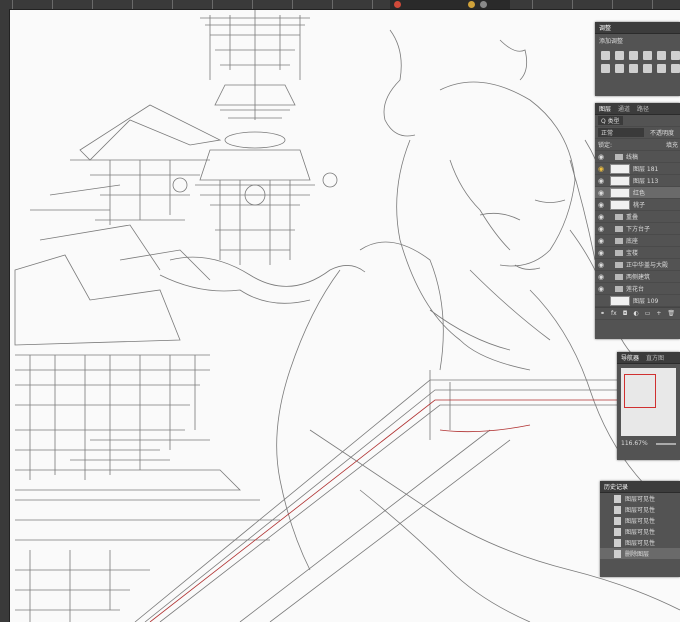  Describe the element at coordinates (637, 301) in the screenshot. I see `layer-row: 图层 109` at that location.